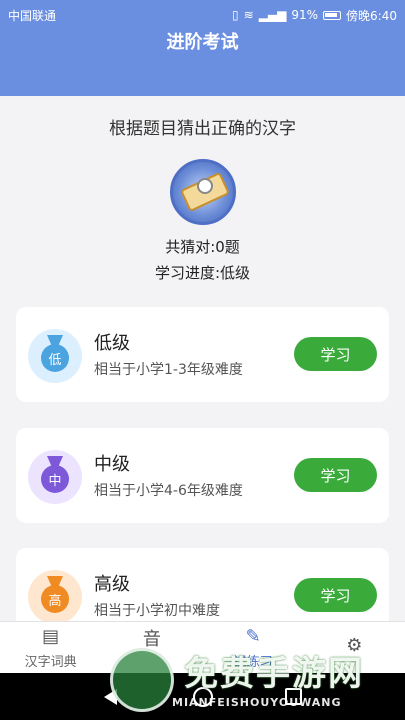 The image size is (405, 720). What do you see at coordinates (152, 660) in the screenshot?
I see `tab-label` at bounding box center [152, 660].